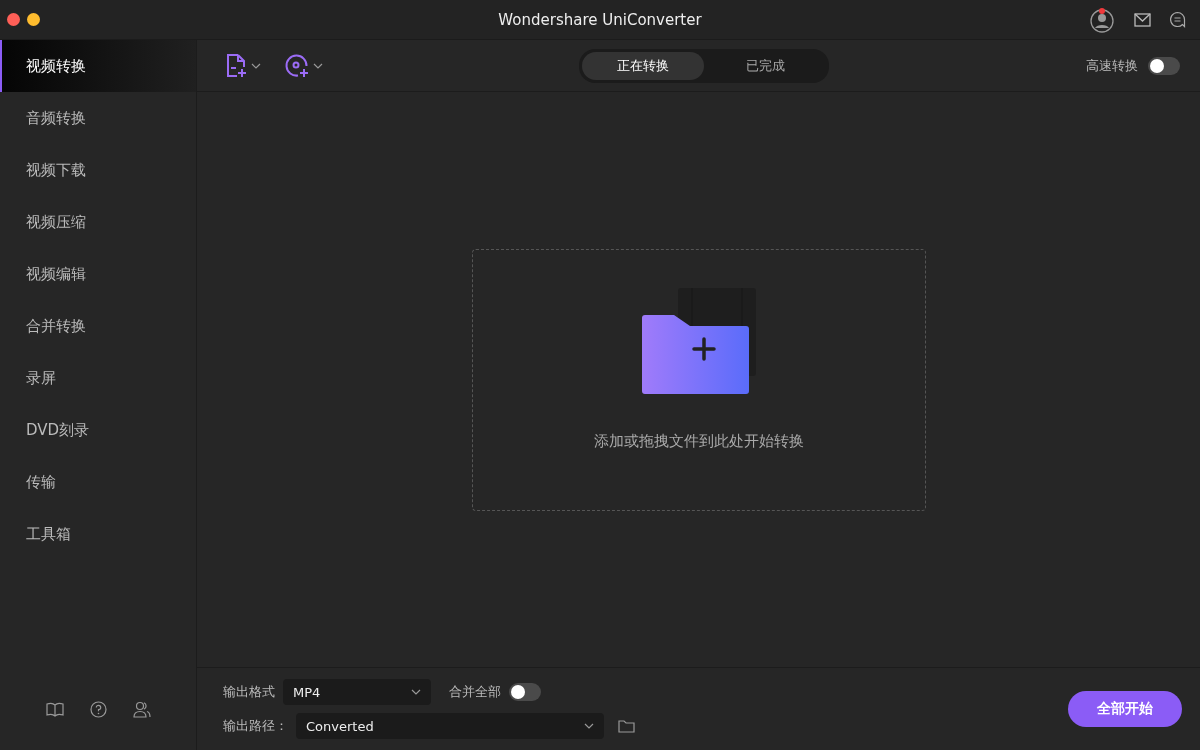  What do you see at coordinates (98, 378) in the screenshot?
I see `sidebar-item: 录屏` at bounding box center [98, 378].